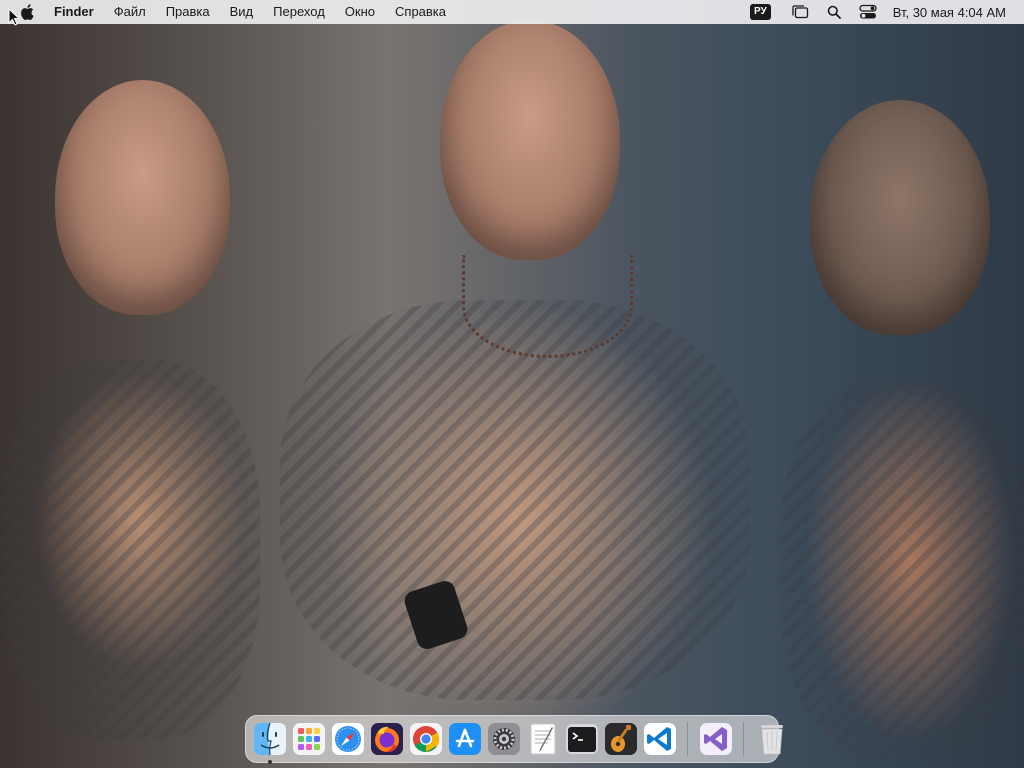 This screenshot has width=1024, height=768. I want to click on textedit-icon, so click(542, 739).